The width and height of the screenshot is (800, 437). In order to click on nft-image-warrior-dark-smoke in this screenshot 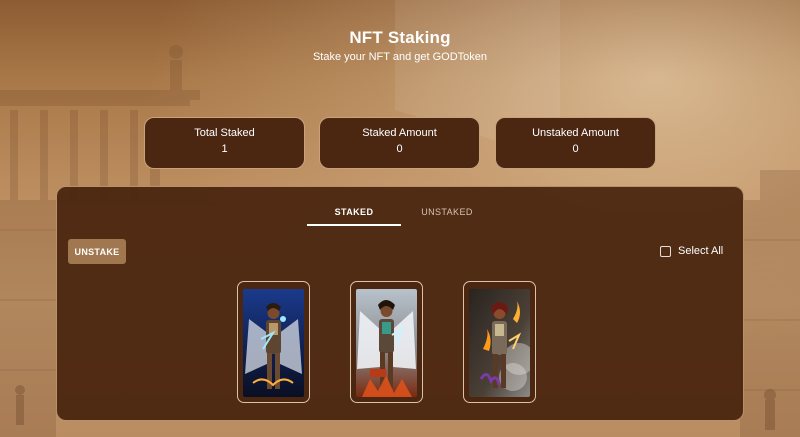, I will do `click(499, 343)`.